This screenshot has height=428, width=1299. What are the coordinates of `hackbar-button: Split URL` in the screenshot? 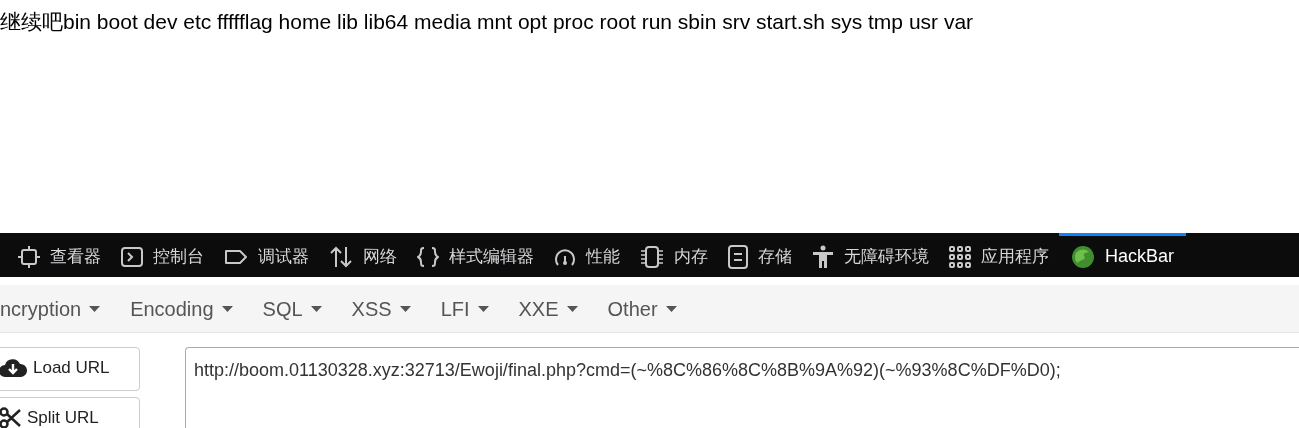 It's located at (70, 412).